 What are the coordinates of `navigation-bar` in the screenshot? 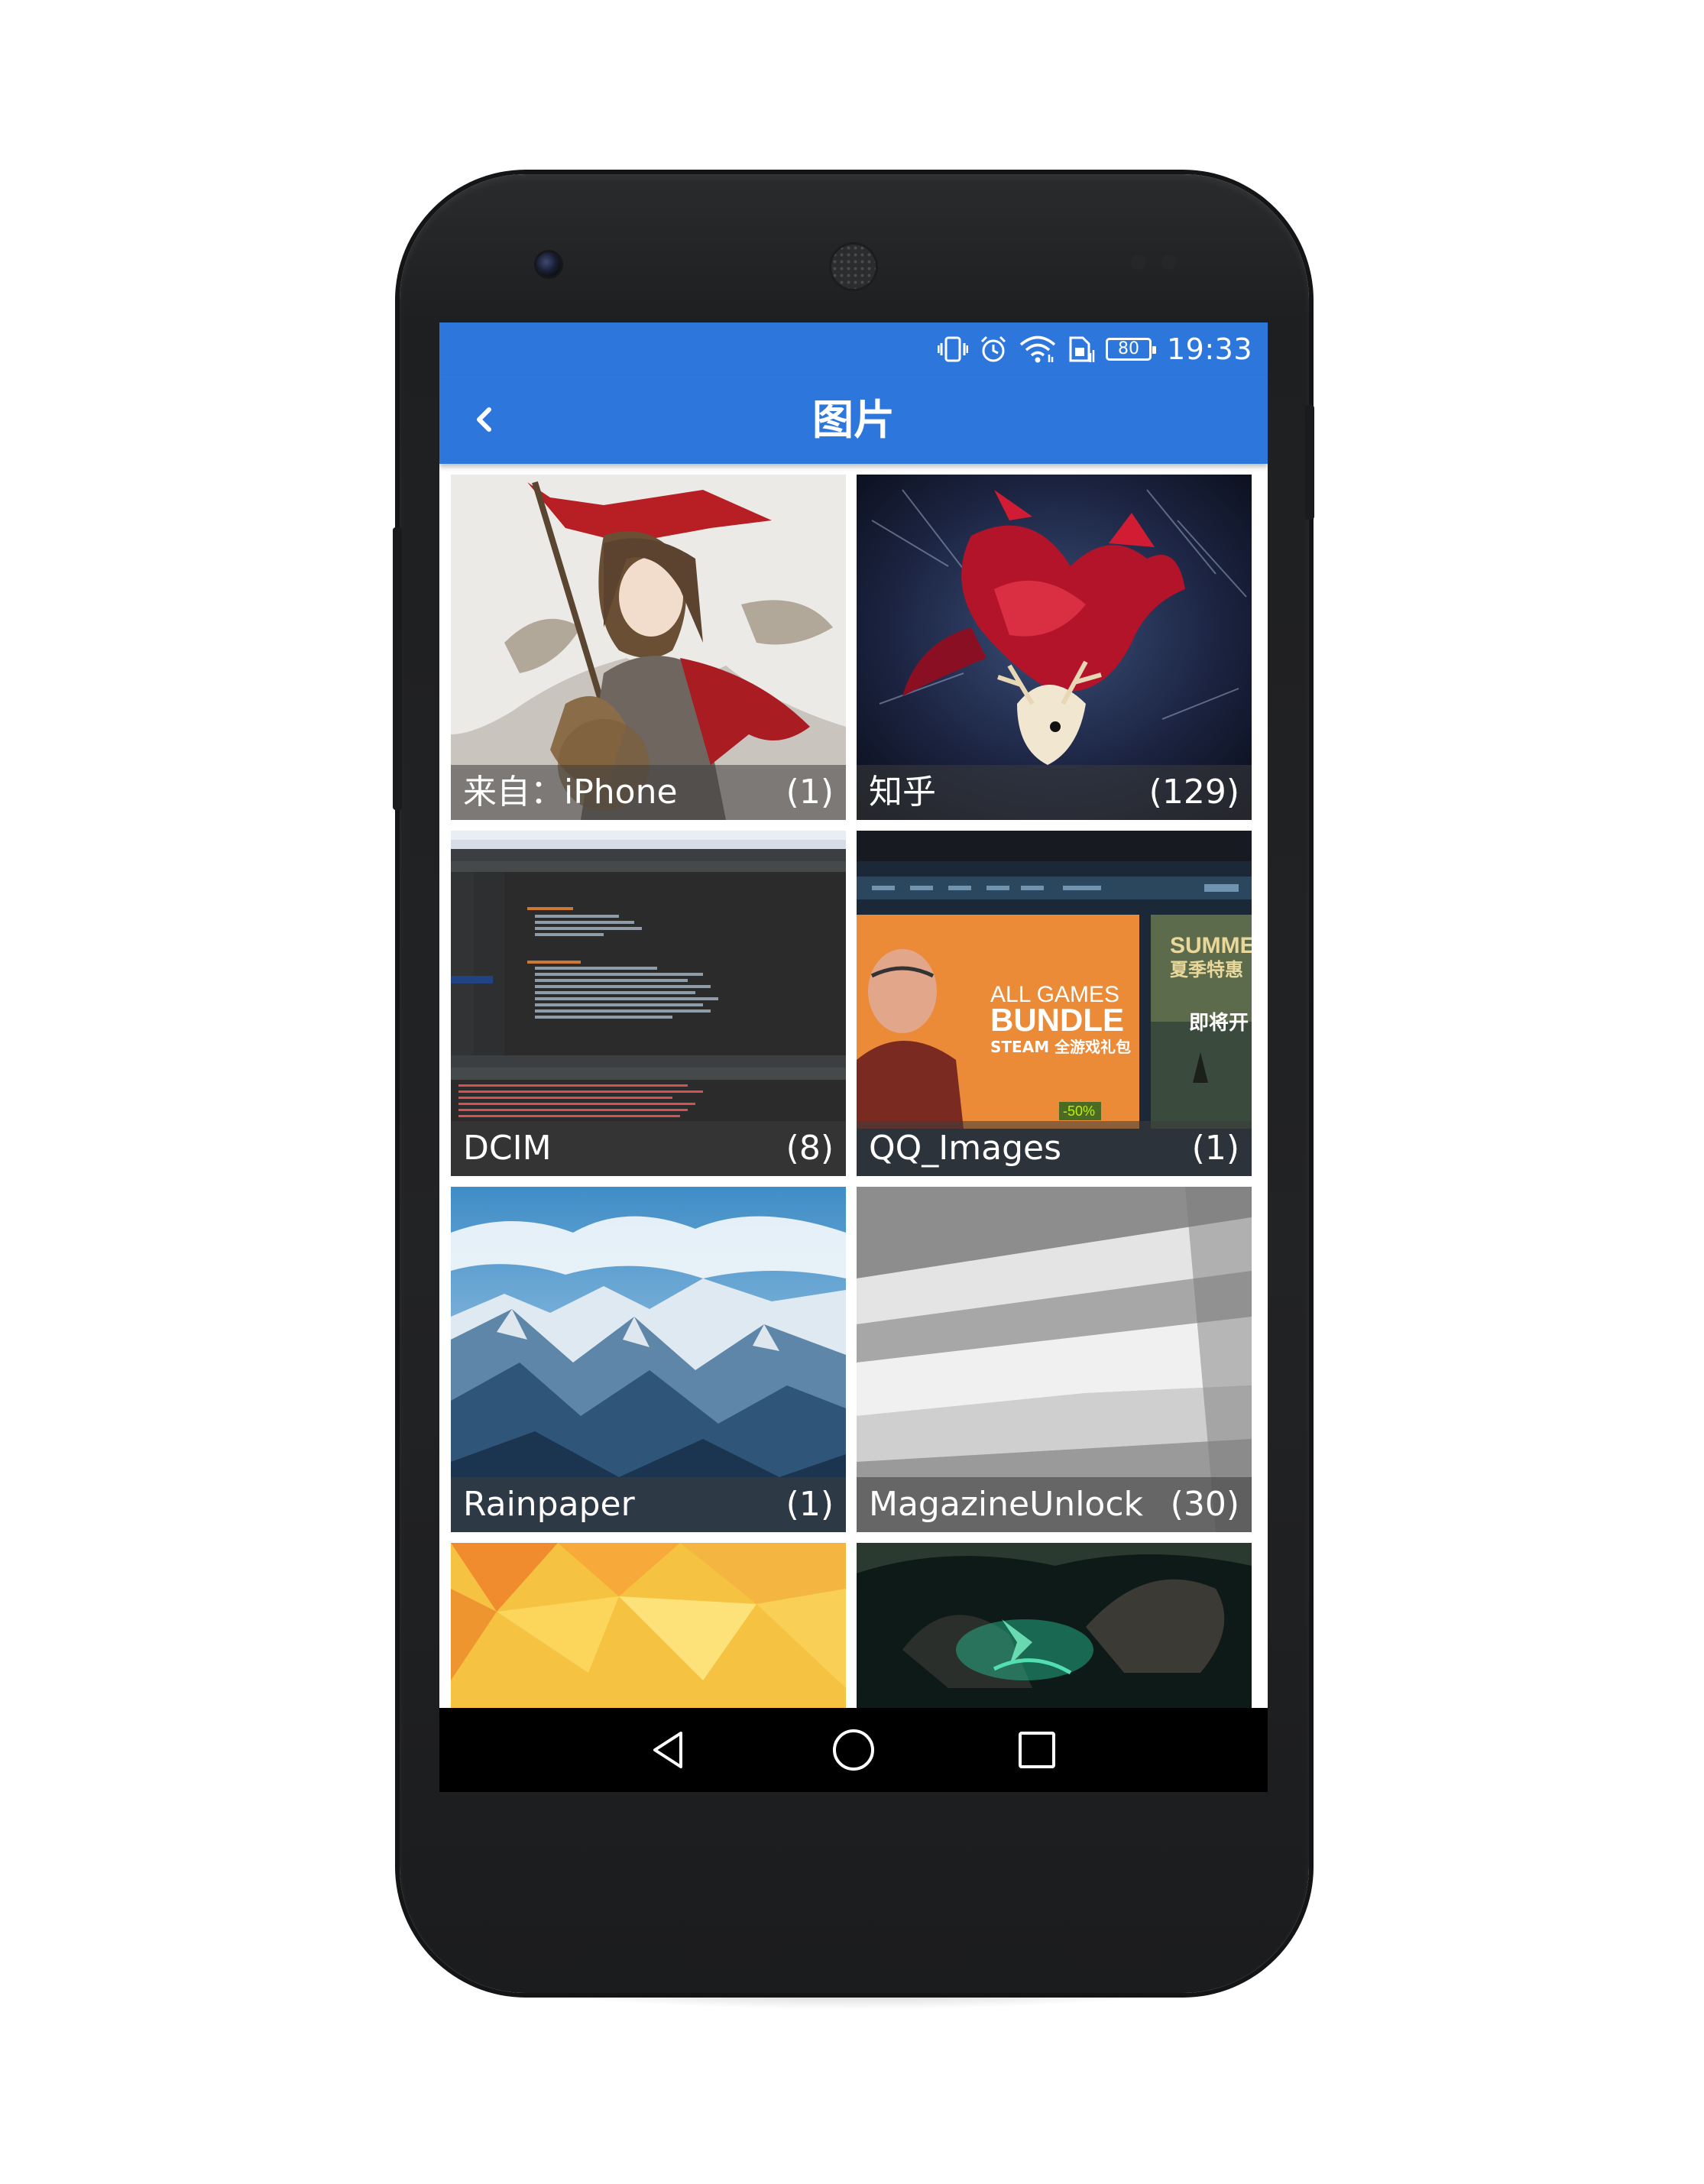 It's located at (854, 1750).